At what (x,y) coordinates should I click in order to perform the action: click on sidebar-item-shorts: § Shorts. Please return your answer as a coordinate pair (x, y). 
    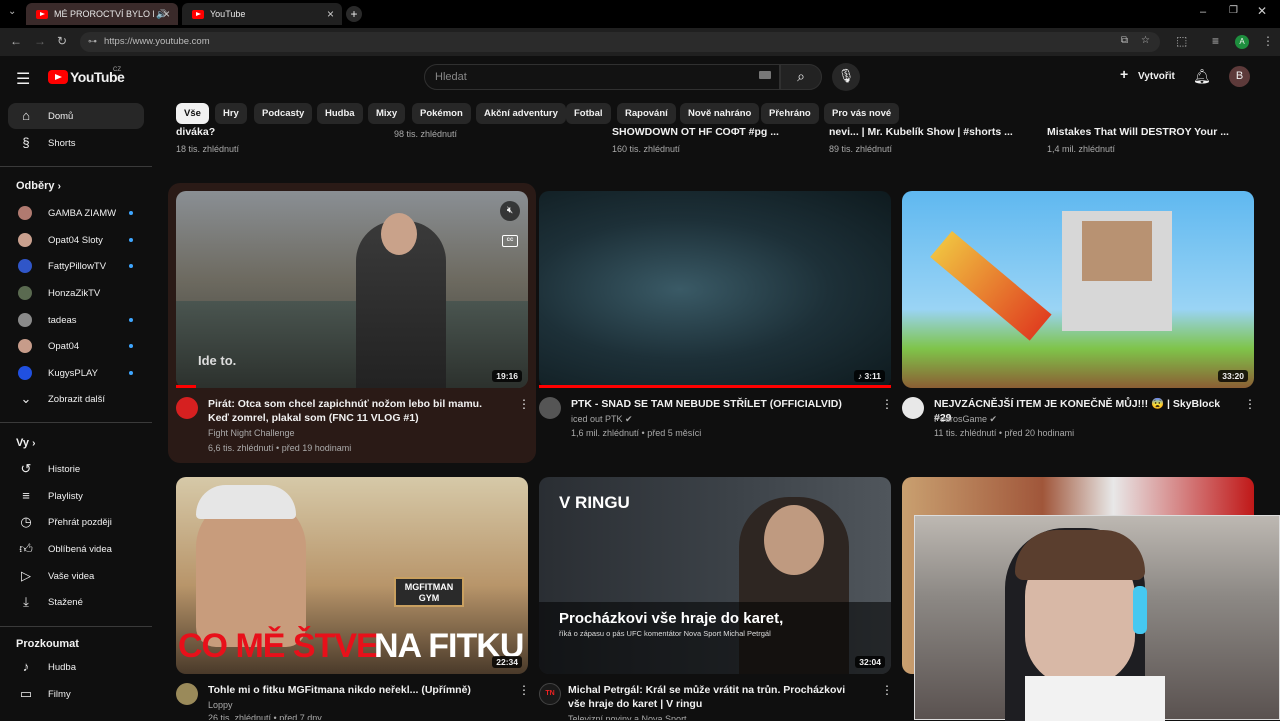
    Looking at the image, I should click on (76, 143).